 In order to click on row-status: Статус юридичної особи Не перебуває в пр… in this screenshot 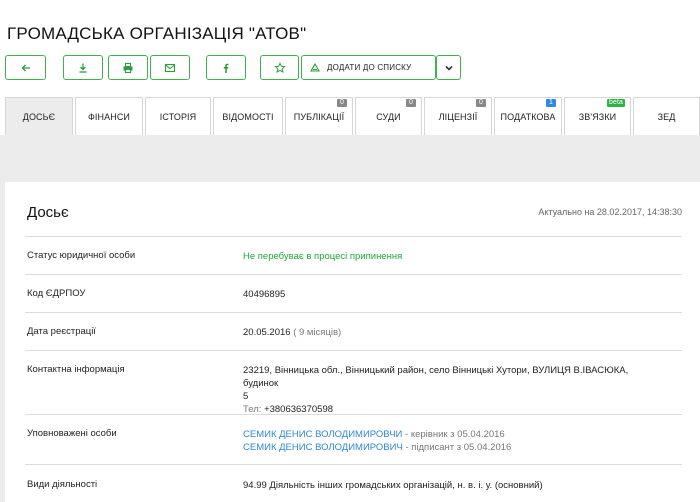, I will do `click(353, 255)`.